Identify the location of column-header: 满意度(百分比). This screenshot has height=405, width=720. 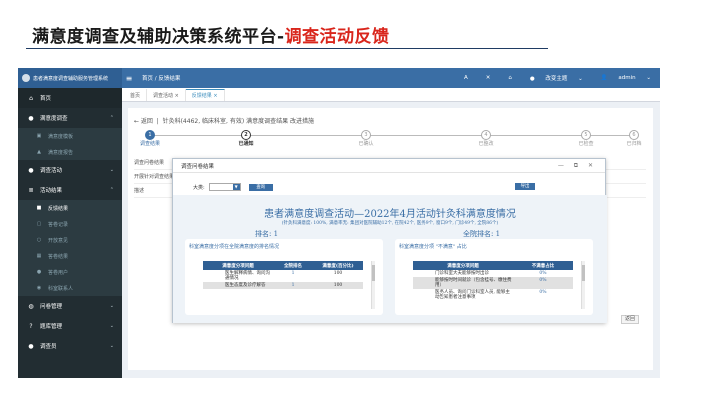
(338, 265).